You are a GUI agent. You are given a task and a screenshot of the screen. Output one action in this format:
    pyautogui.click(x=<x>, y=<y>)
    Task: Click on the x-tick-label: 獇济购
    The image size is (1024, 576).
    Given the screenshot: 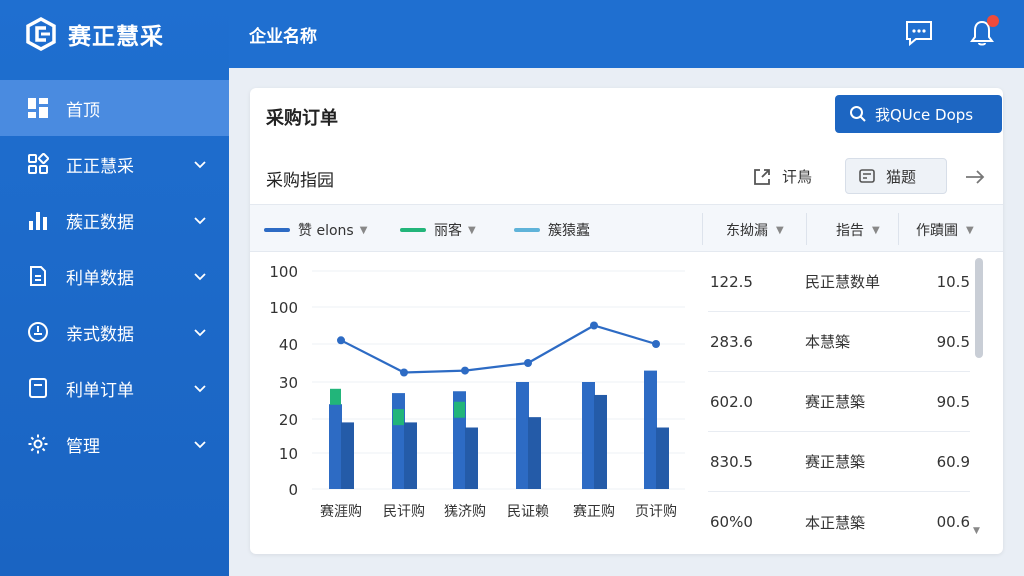 What is the action you would take?
    pyautogui.click(x=465, y=512)
    